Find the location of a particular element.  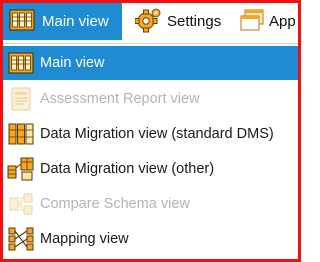

menu-item-label: Mapping view is located at coordinates (84, 239).